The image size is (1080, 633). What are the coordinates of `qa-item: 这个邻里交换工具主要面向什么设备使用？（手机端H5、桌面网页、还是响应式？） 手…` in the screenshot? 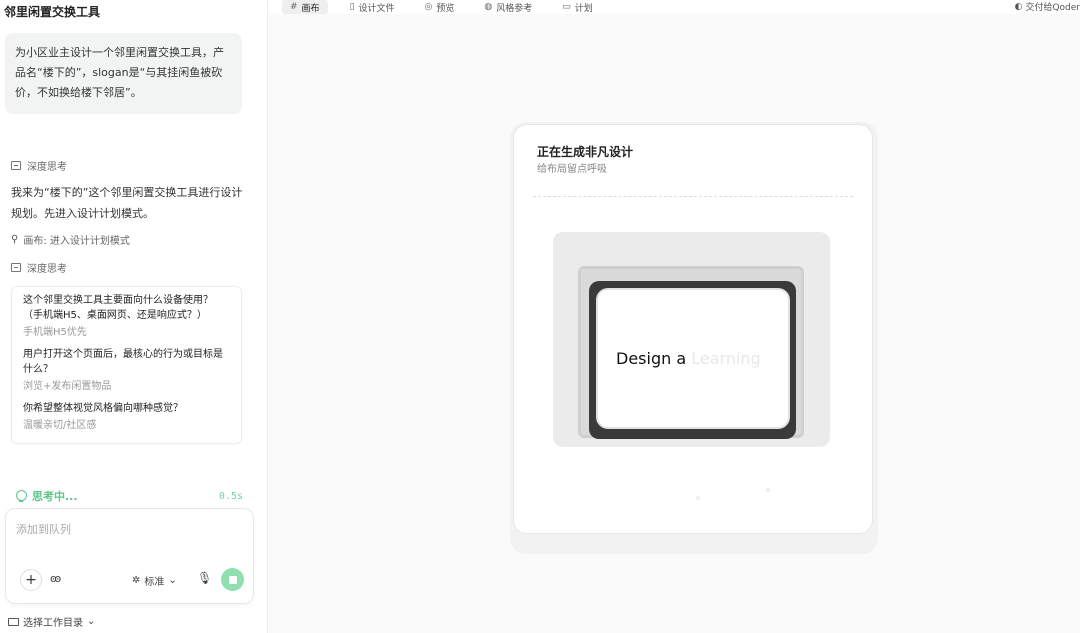 It's located at (126, 316).